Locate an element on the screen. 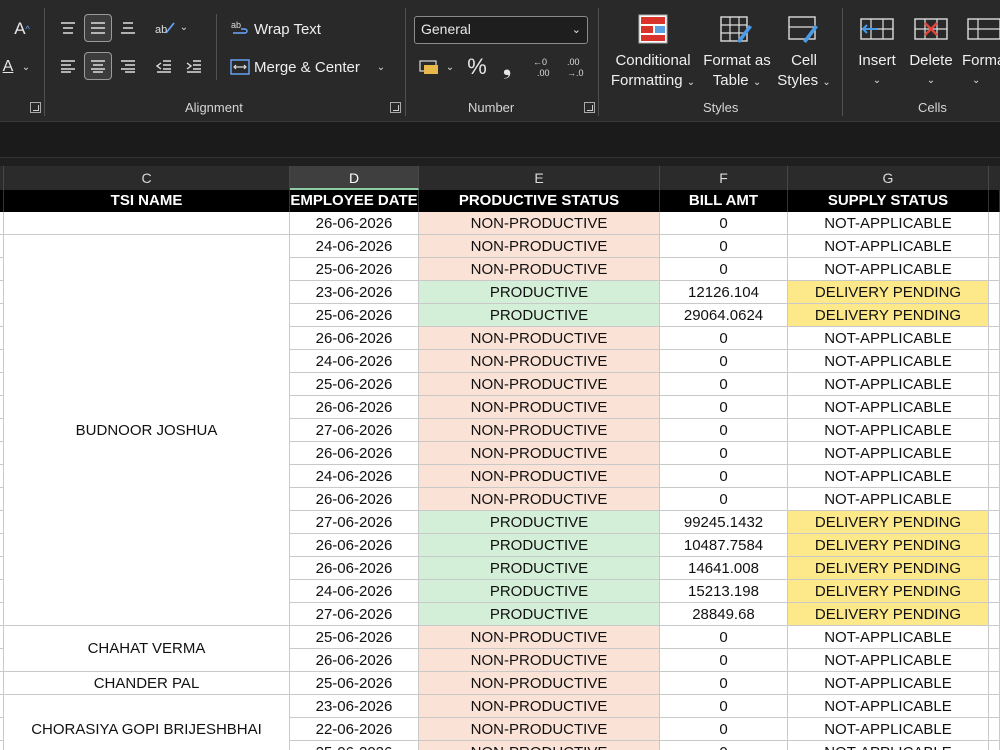 This screenshot has width=1000, height=750. alignment-dialog-launcher is located at coordinates (395, 107).